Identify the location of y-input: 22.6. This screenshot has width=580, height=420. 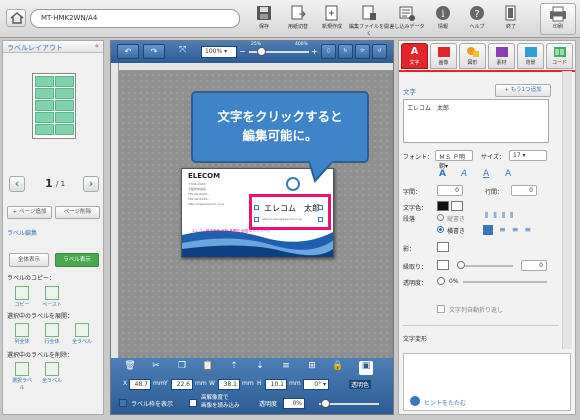
(182, 384).